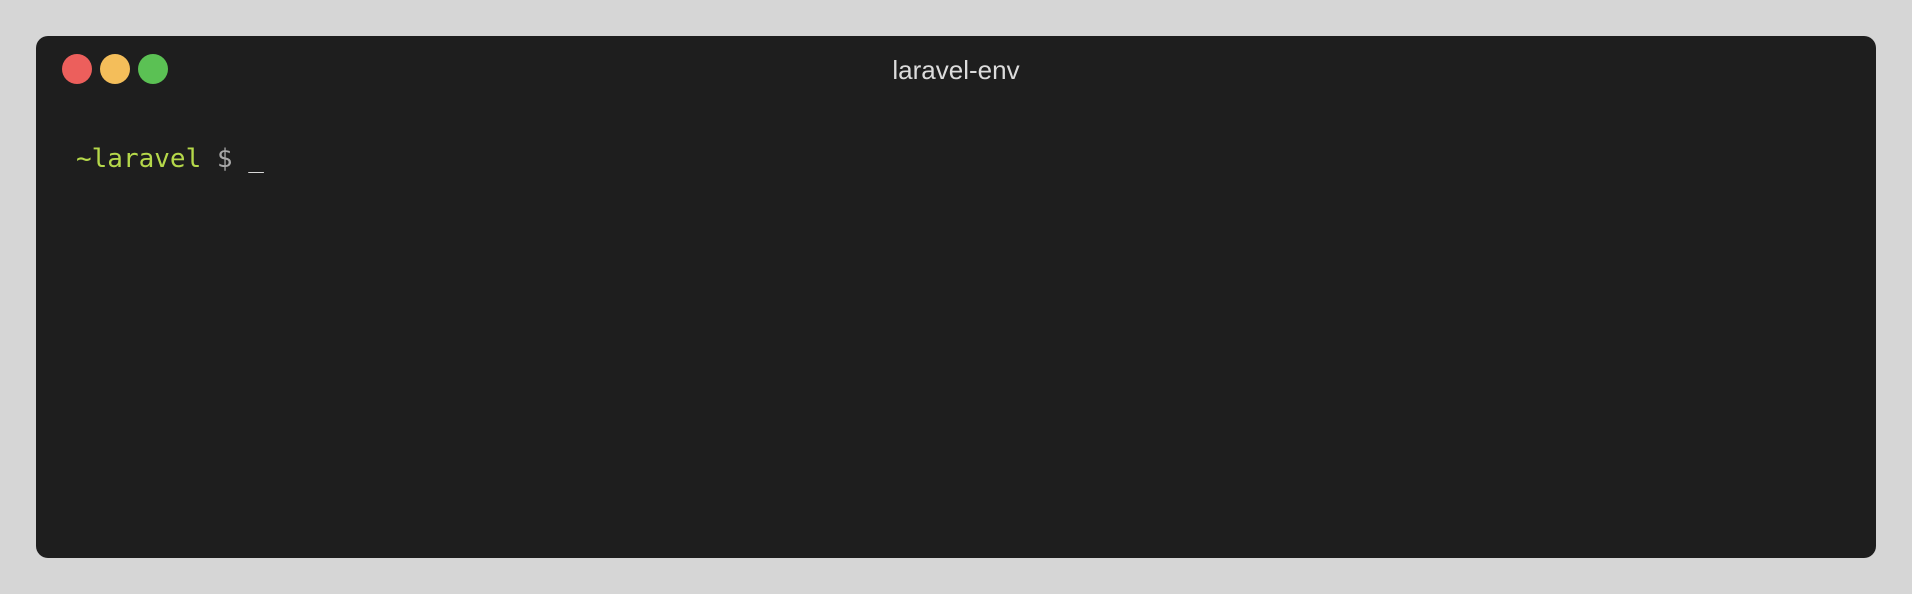  I want to click on window-title: laravel-env, so click(956, 70).